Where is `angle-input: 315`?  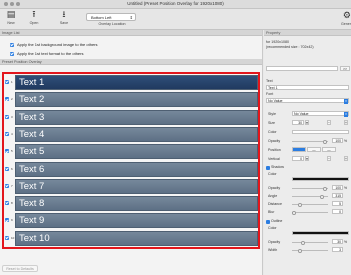 angle-input: 315 is located at coordinates (337, 195).